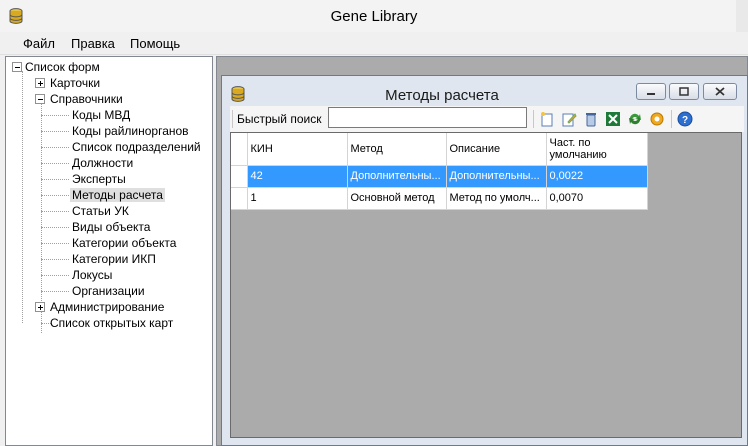 Image resolution: width=748 pixels, height=446 pixels. What do you see at coordinates (130, 131) in the screenshot?
I see `tree-item-district-codes: Коды райлинорганов` at bounding box center [130, 131].